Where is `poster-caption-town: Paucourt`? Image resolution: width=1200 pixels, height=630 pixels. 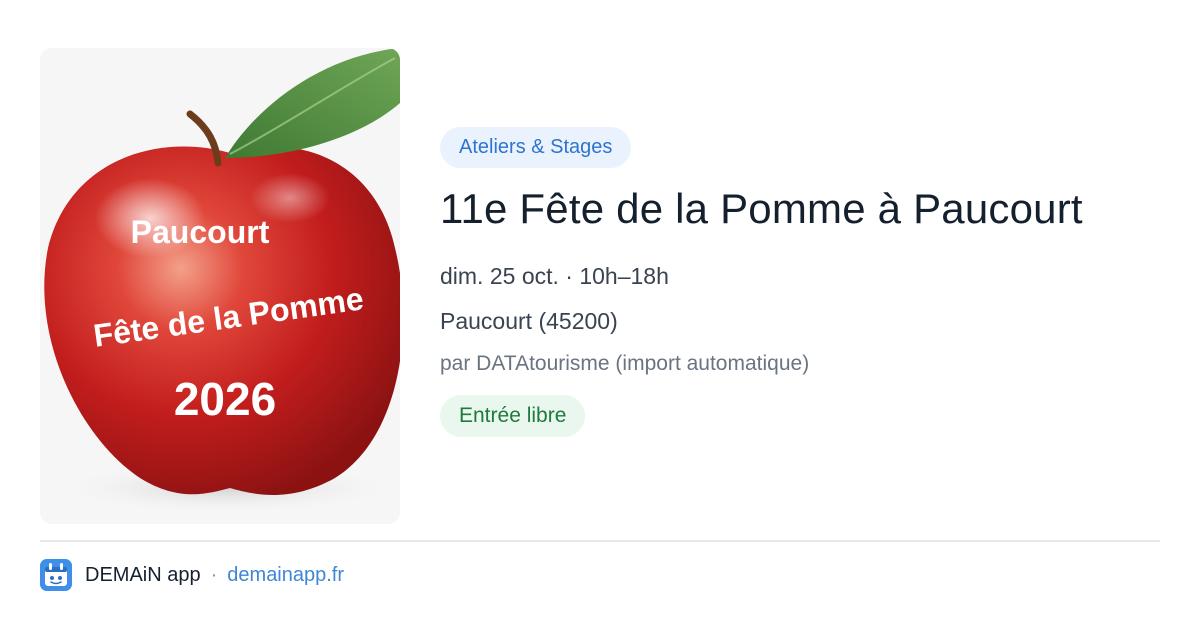 poster-caption-town: Paucourt is located at coordinates (200, 232).